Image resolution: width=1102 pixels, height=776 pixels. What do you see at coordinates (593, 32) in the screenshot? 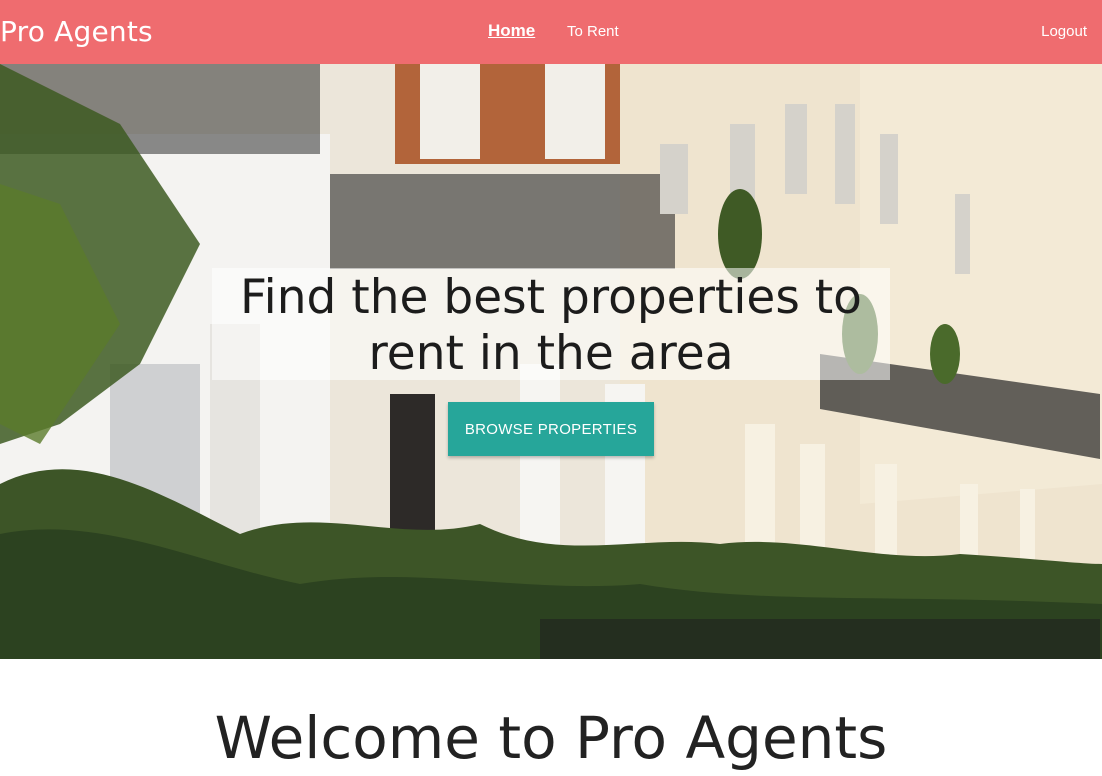
I see `nav-link-to-rent: To Rent` at bounding box center [593, 32].